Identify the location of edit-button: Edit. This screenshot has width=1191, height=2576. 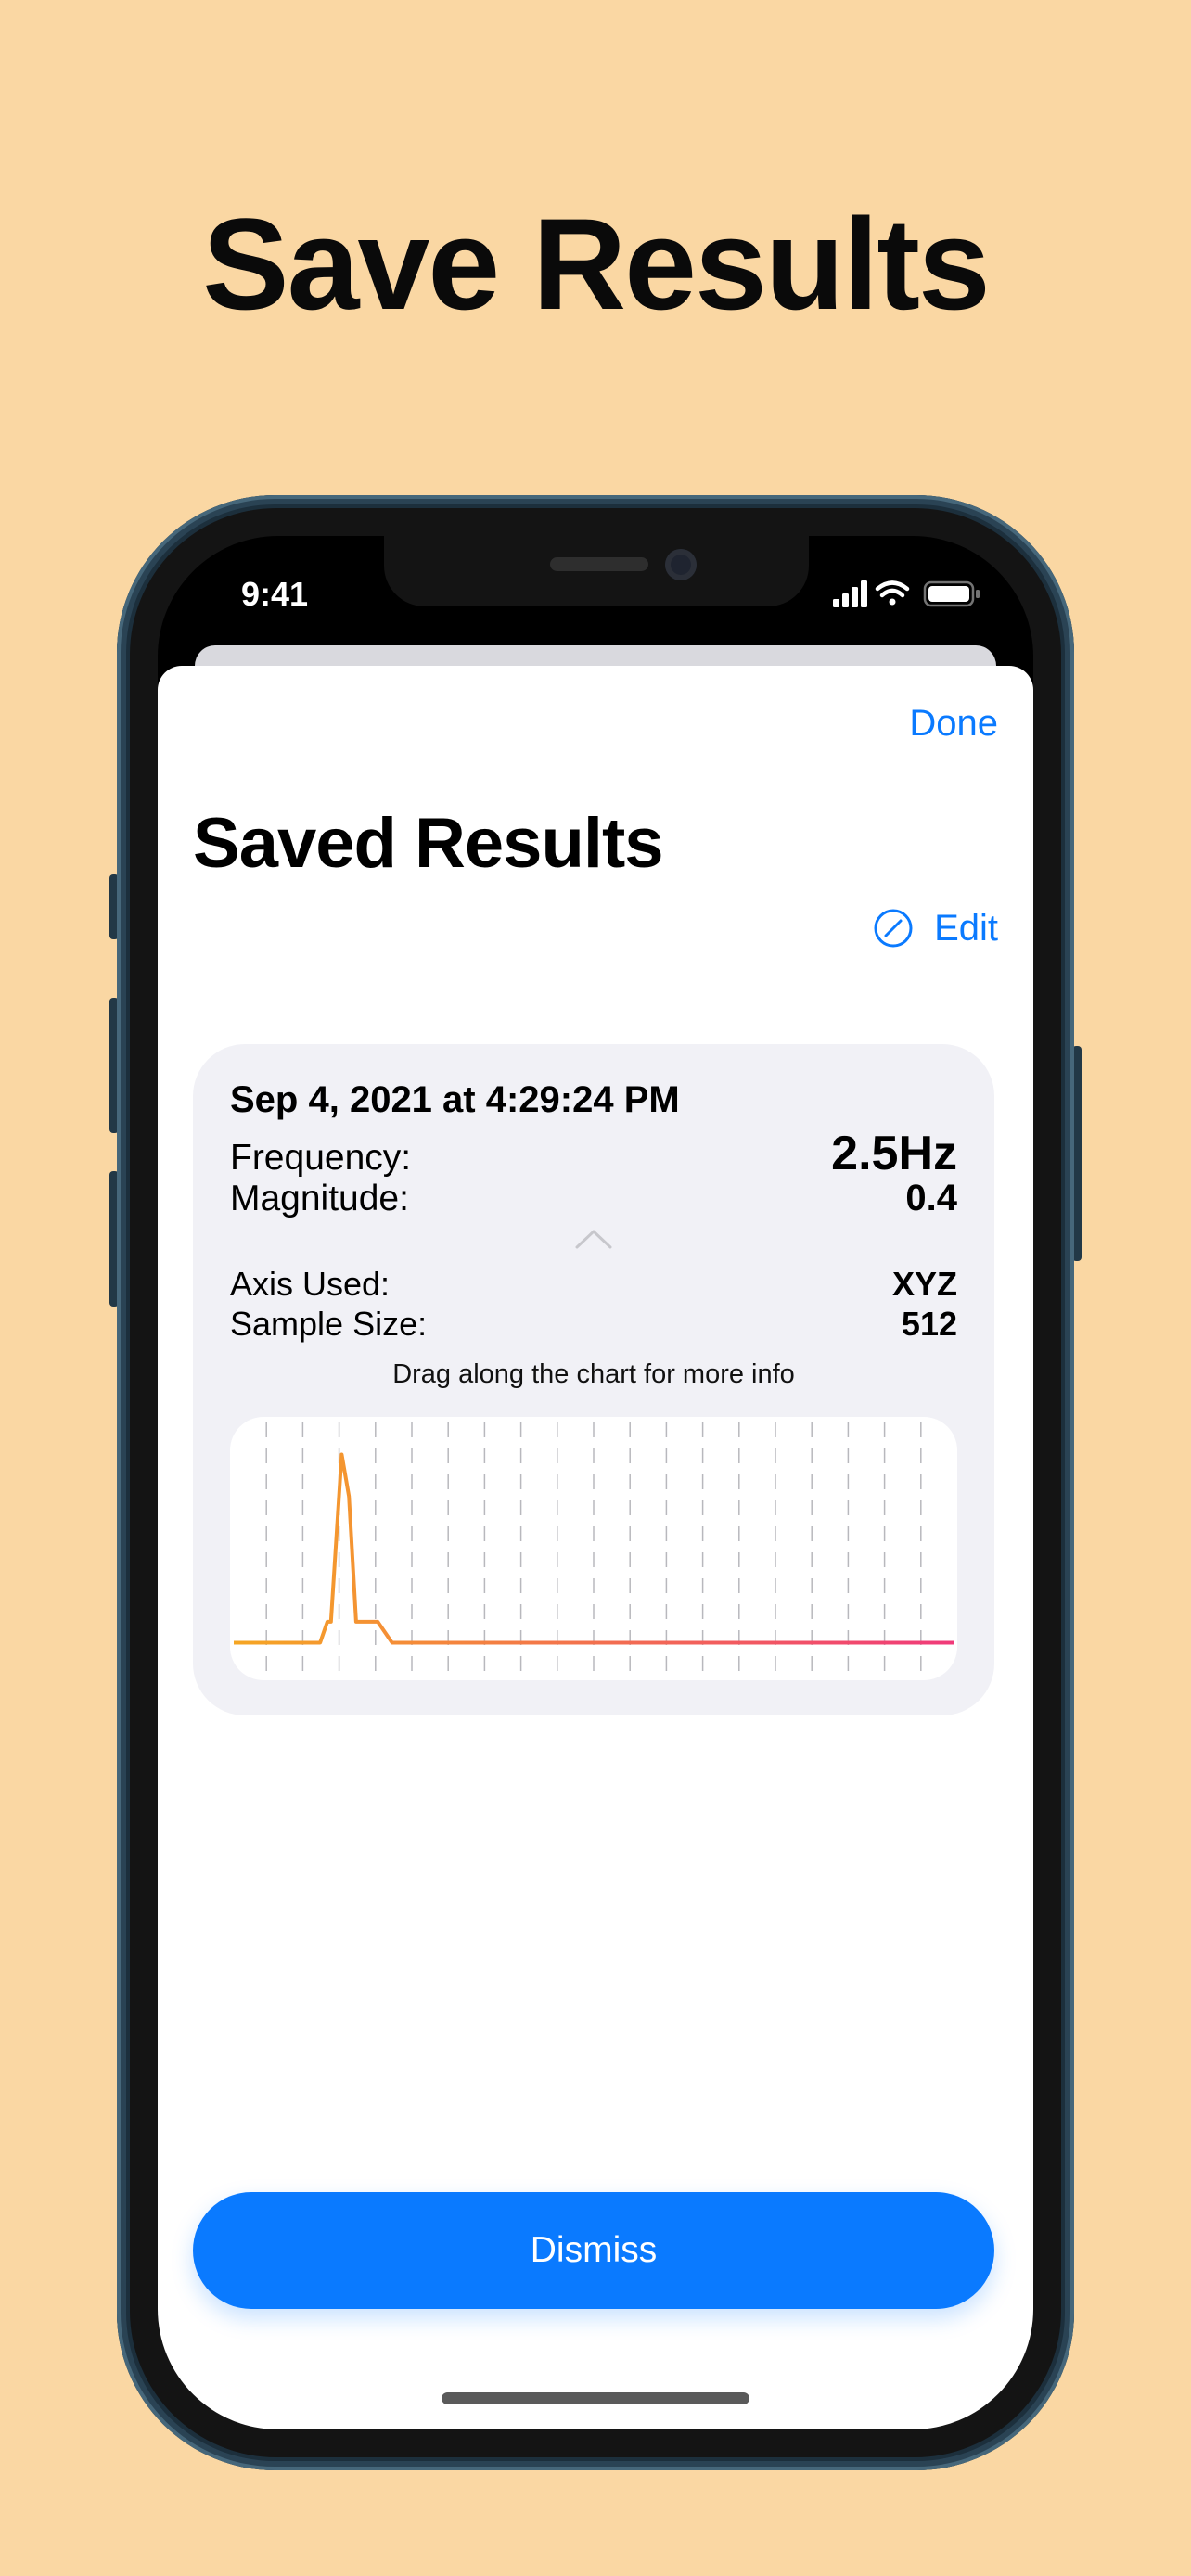
(935, 928).